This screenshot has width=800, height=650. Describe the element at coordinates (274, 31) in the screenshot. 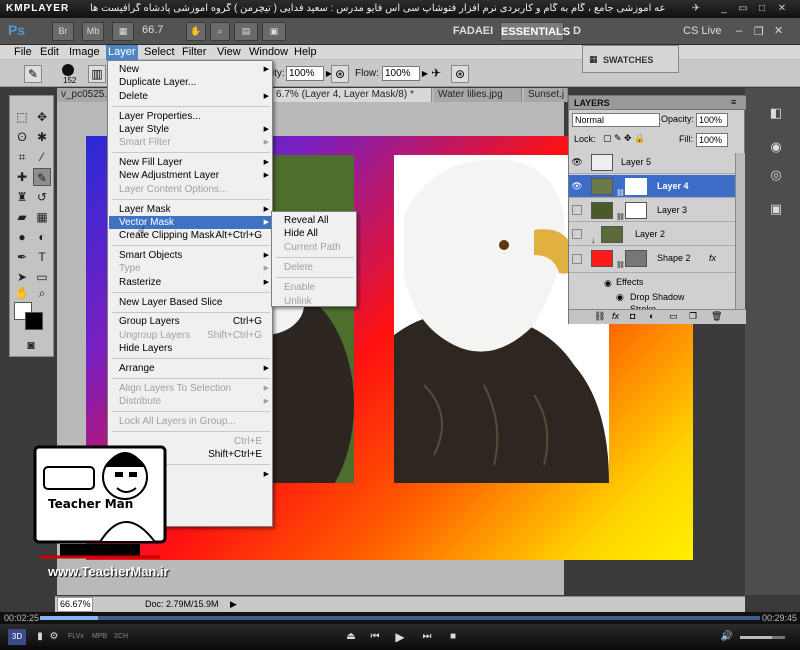

I see `screen-mode-icon: ▣` at that location.